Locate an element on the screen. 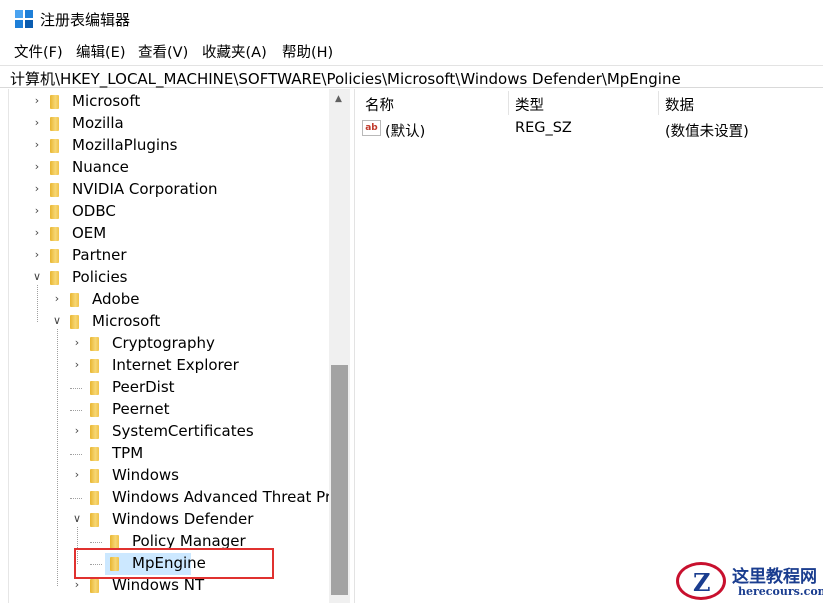 The height and width of the screenshot is (603, 823). tree-node-label: PeerDist is located at coordinates (143, 387).